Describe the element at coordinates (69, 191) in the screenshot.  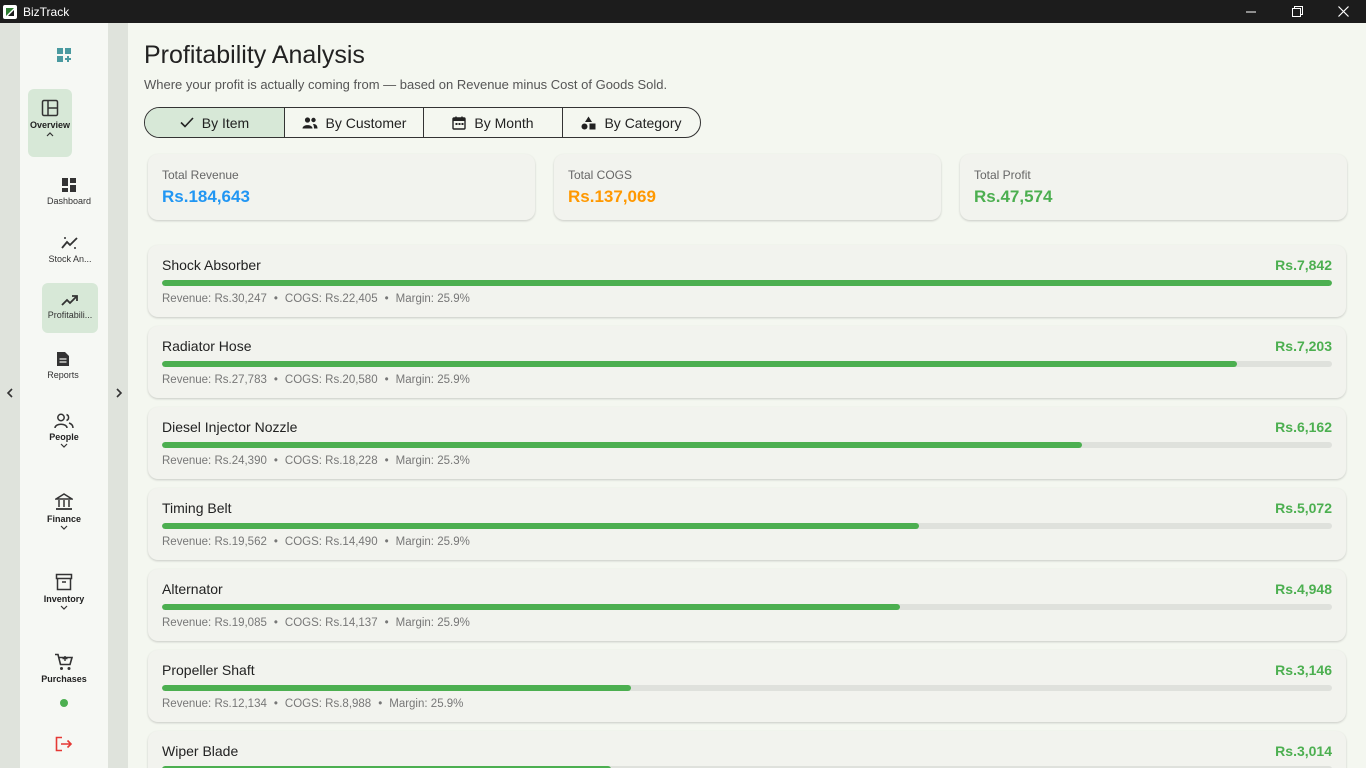
I see `sidebar-item-dashboard: Dashboard` at that location.